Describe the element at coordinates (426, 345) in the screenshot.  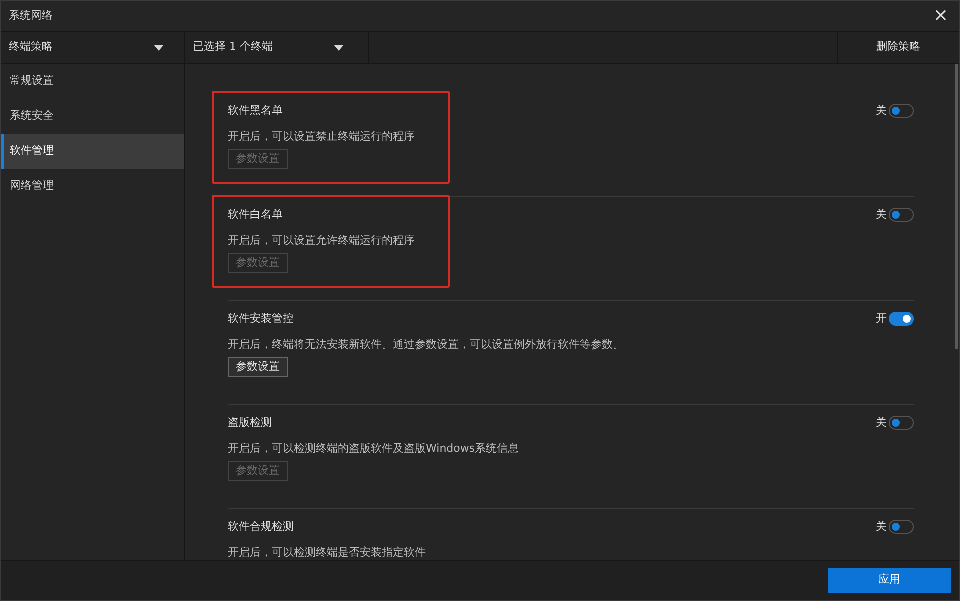
I see `section-description: 开启后，终端将无法安装新软件。通过参数设置，可以设置例外放行软件等参数。` at that location.